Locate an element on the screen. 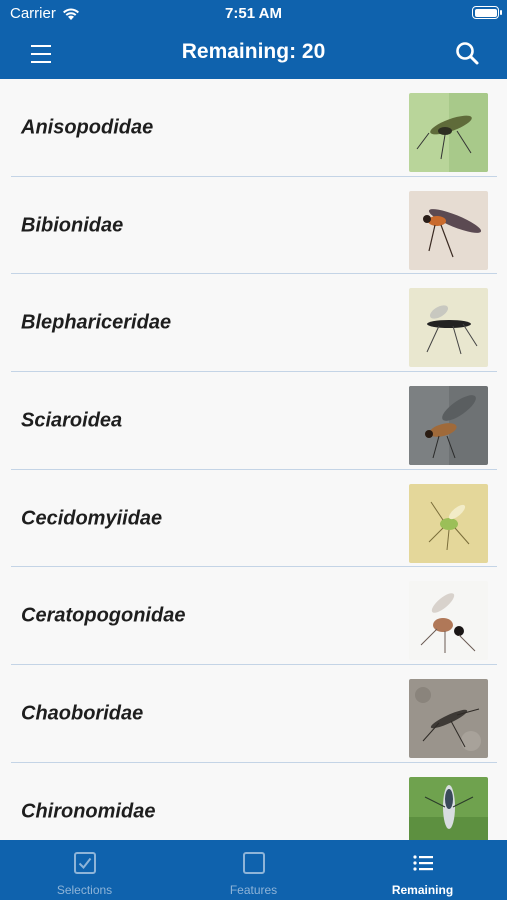  clock: 7:51 AM is located at coordinates (253, 13).